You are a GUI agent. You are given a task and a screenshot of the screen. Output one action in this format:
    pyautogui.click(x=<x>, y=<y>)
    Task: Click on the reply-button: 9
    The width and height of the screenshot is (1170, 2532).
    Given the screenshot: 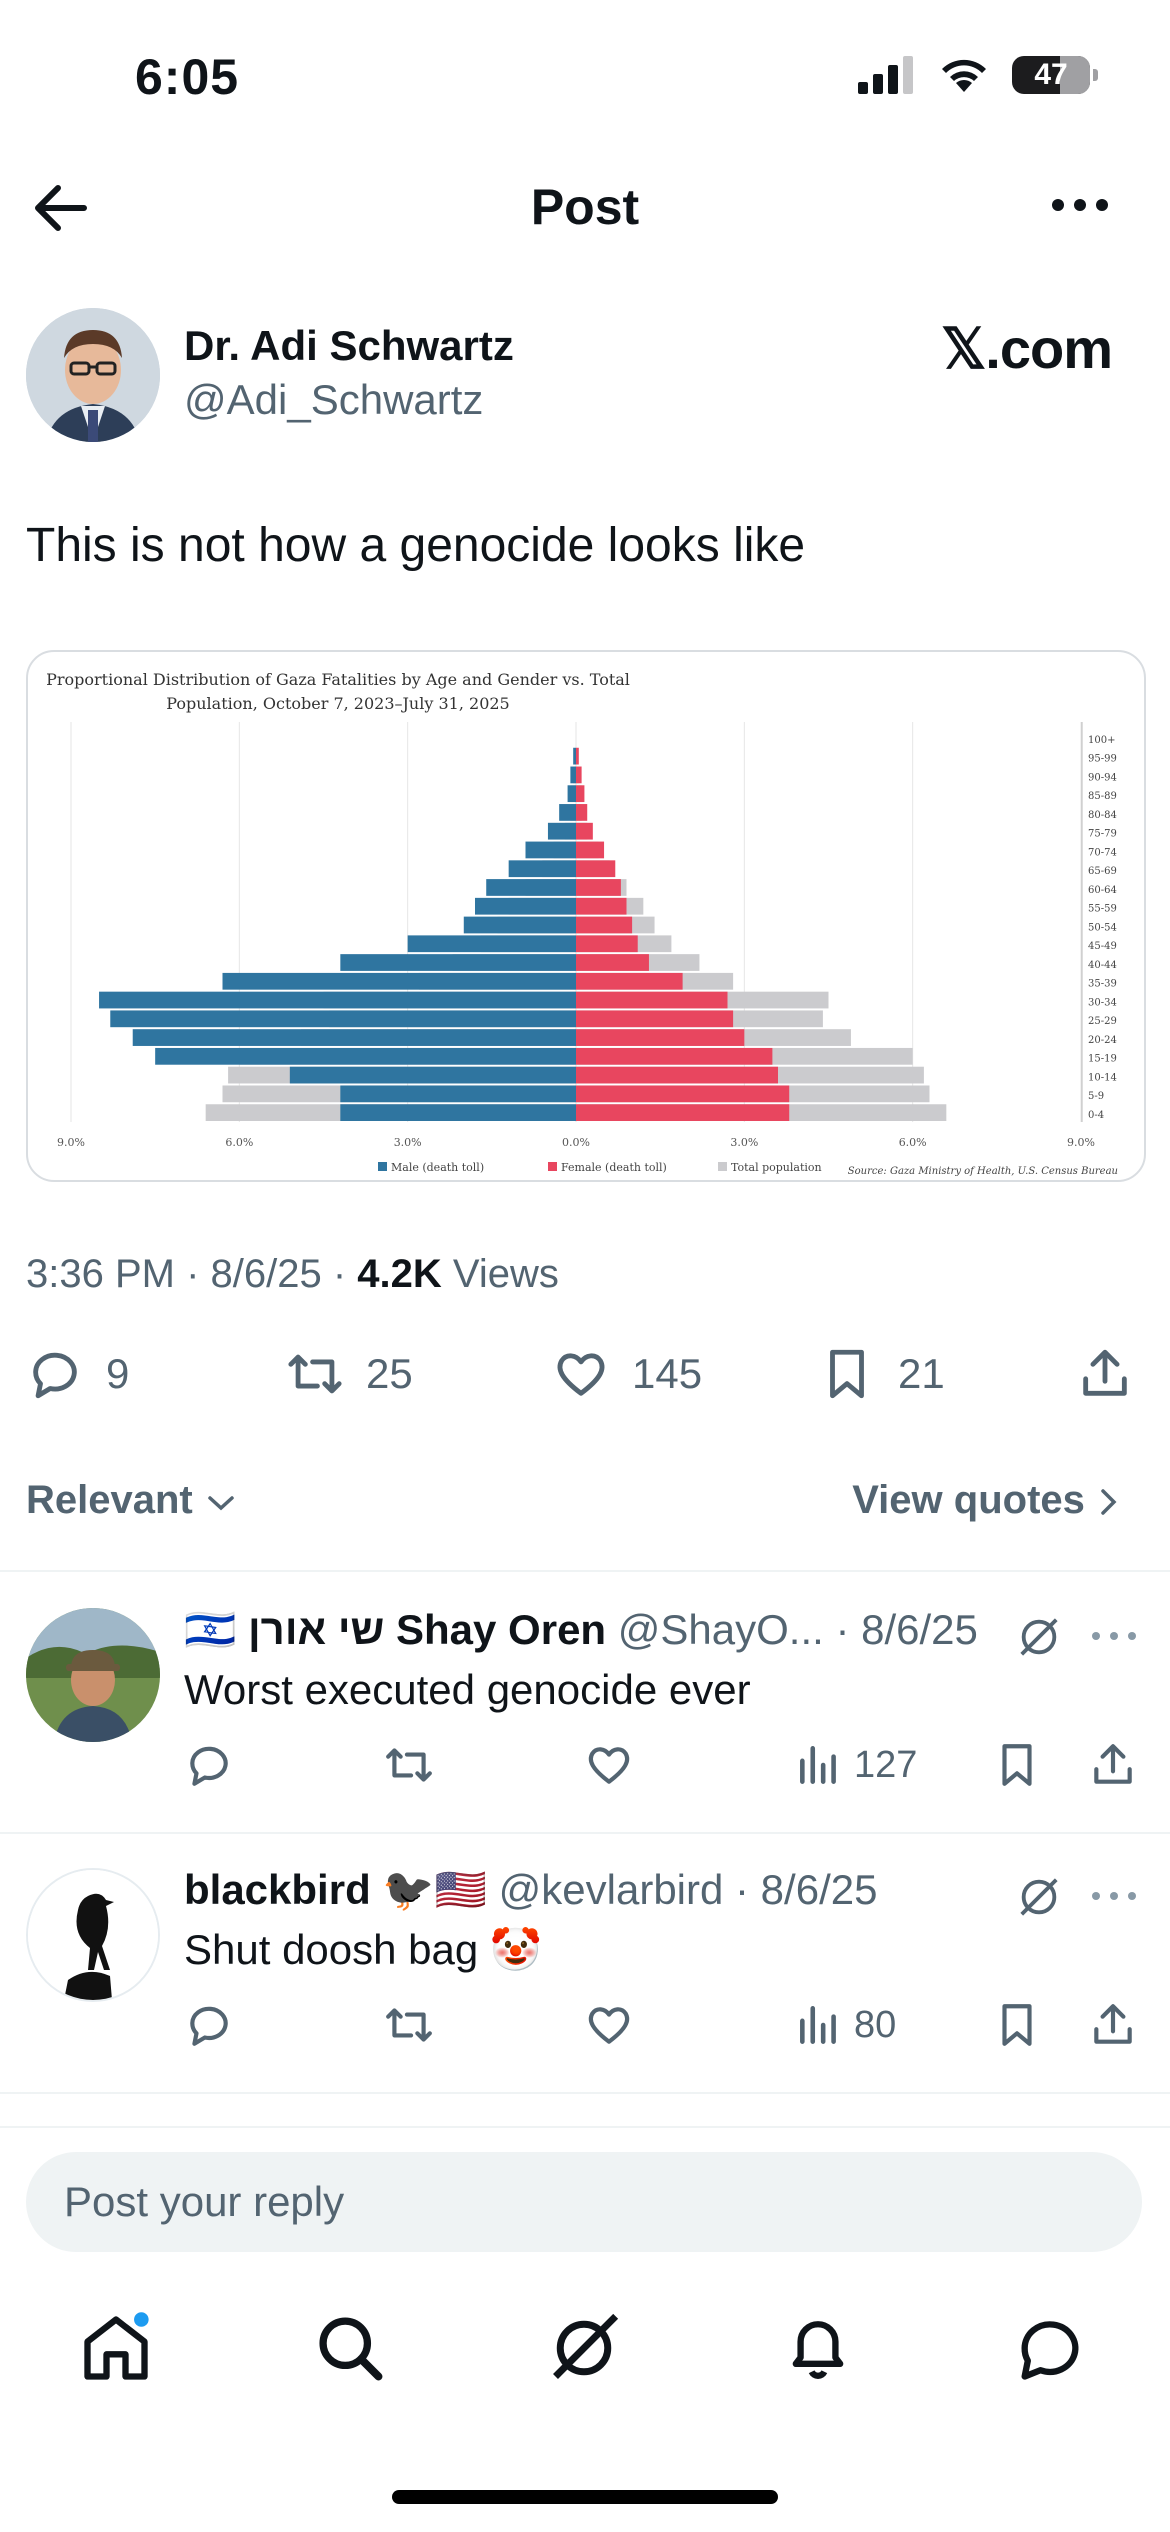 What is the action you would take?
    pyautogui.click(x=77, y=1374)
    